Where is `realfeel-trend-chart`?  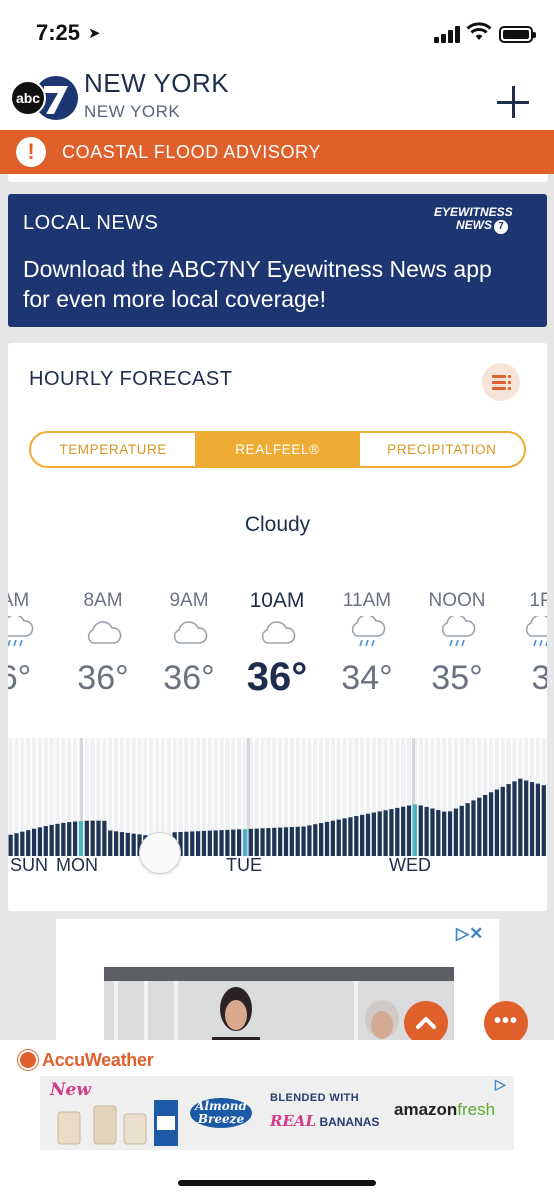
realfeel-trend-chart is located at coordinates (277, 797).